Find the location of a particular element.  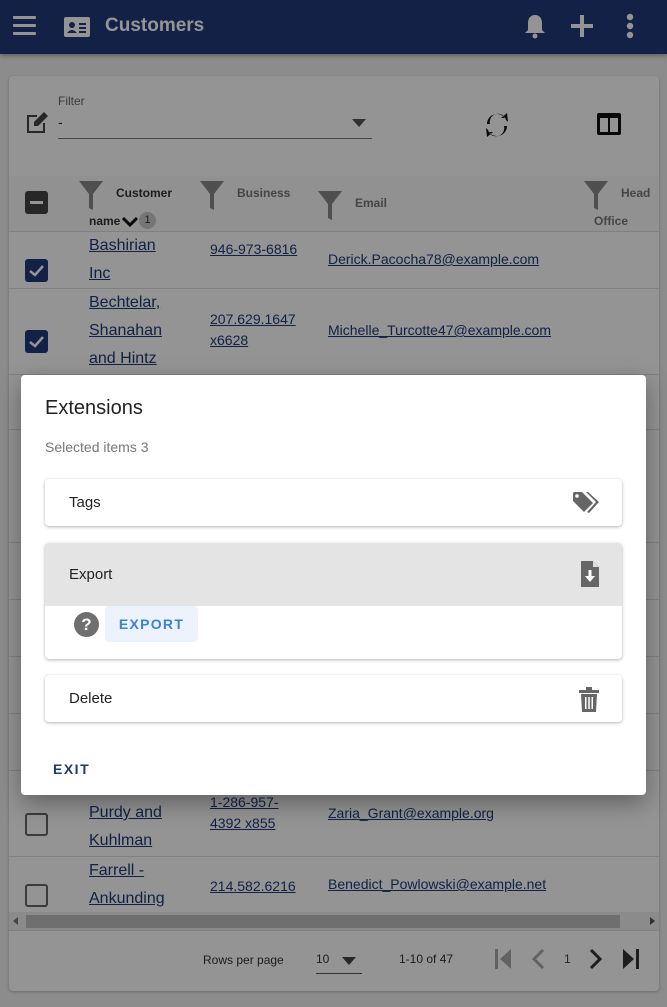

selected-items-count: Selected items 3 is located at coordinates (97, 447).